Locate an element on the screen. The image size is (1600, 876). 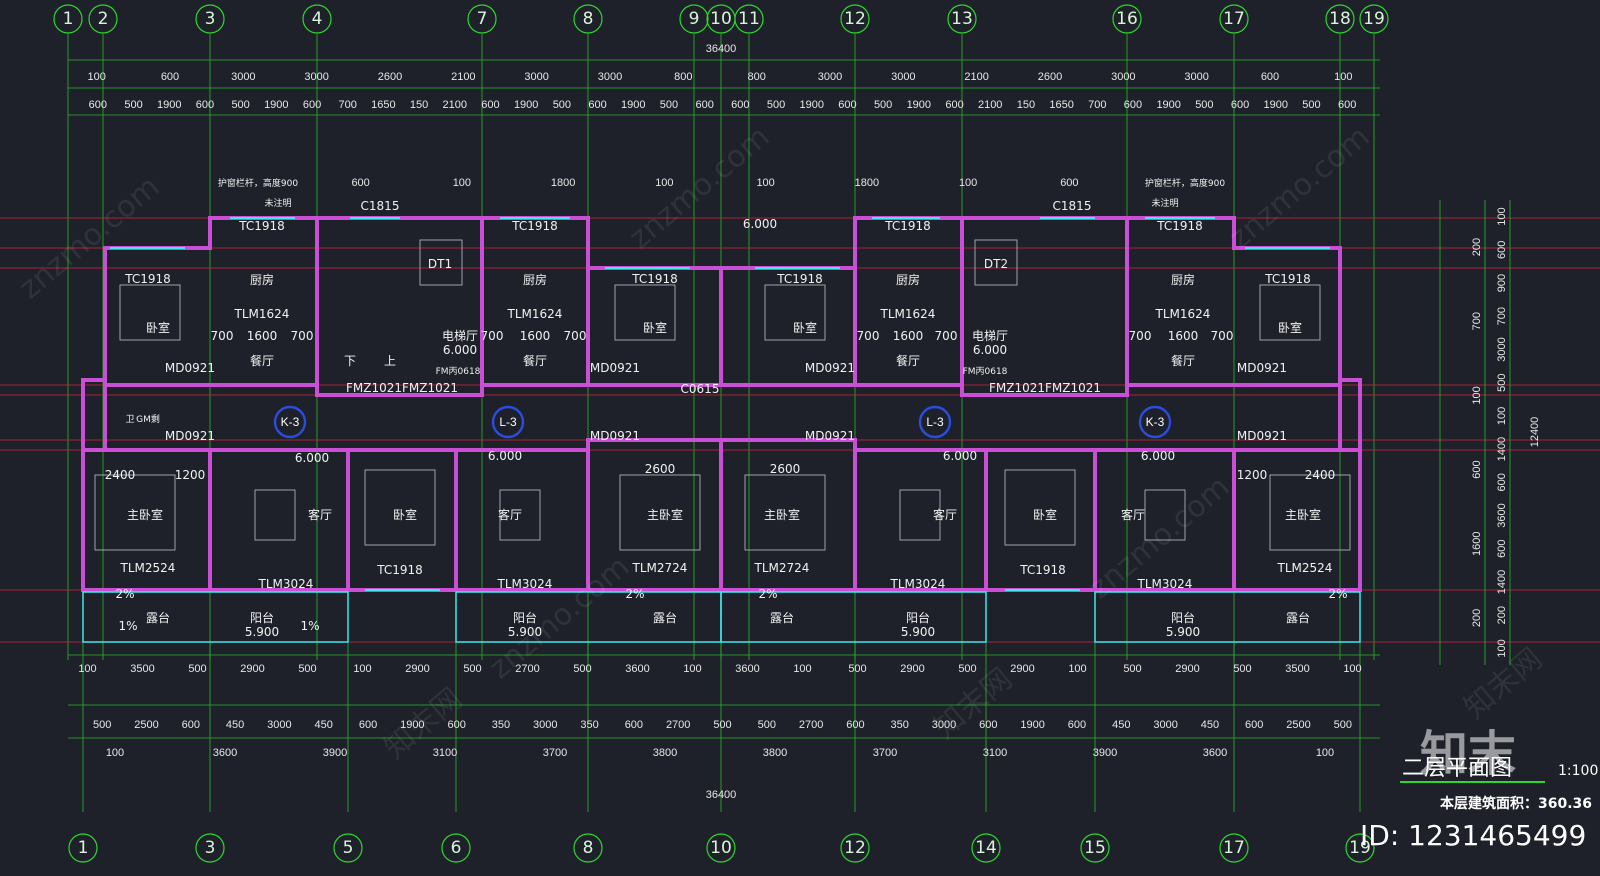
axis-label-top-16: 16 is located at coordinates (1127, 19).